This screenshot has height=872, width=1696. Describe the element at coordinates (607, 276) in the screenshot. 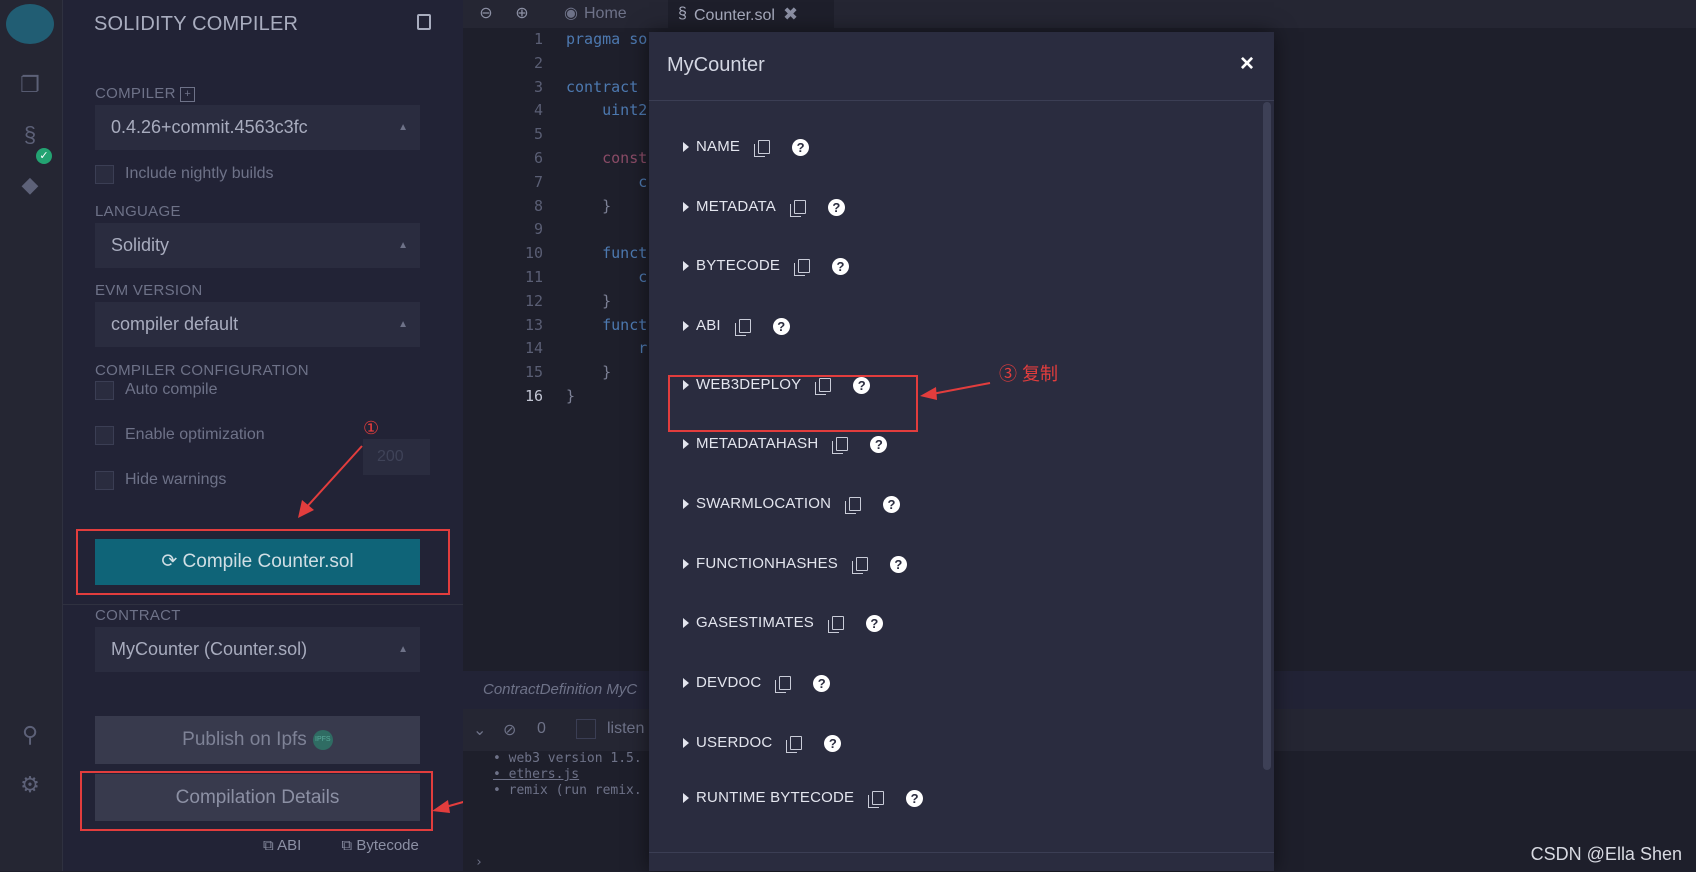

I see `code-line: c` at that location.